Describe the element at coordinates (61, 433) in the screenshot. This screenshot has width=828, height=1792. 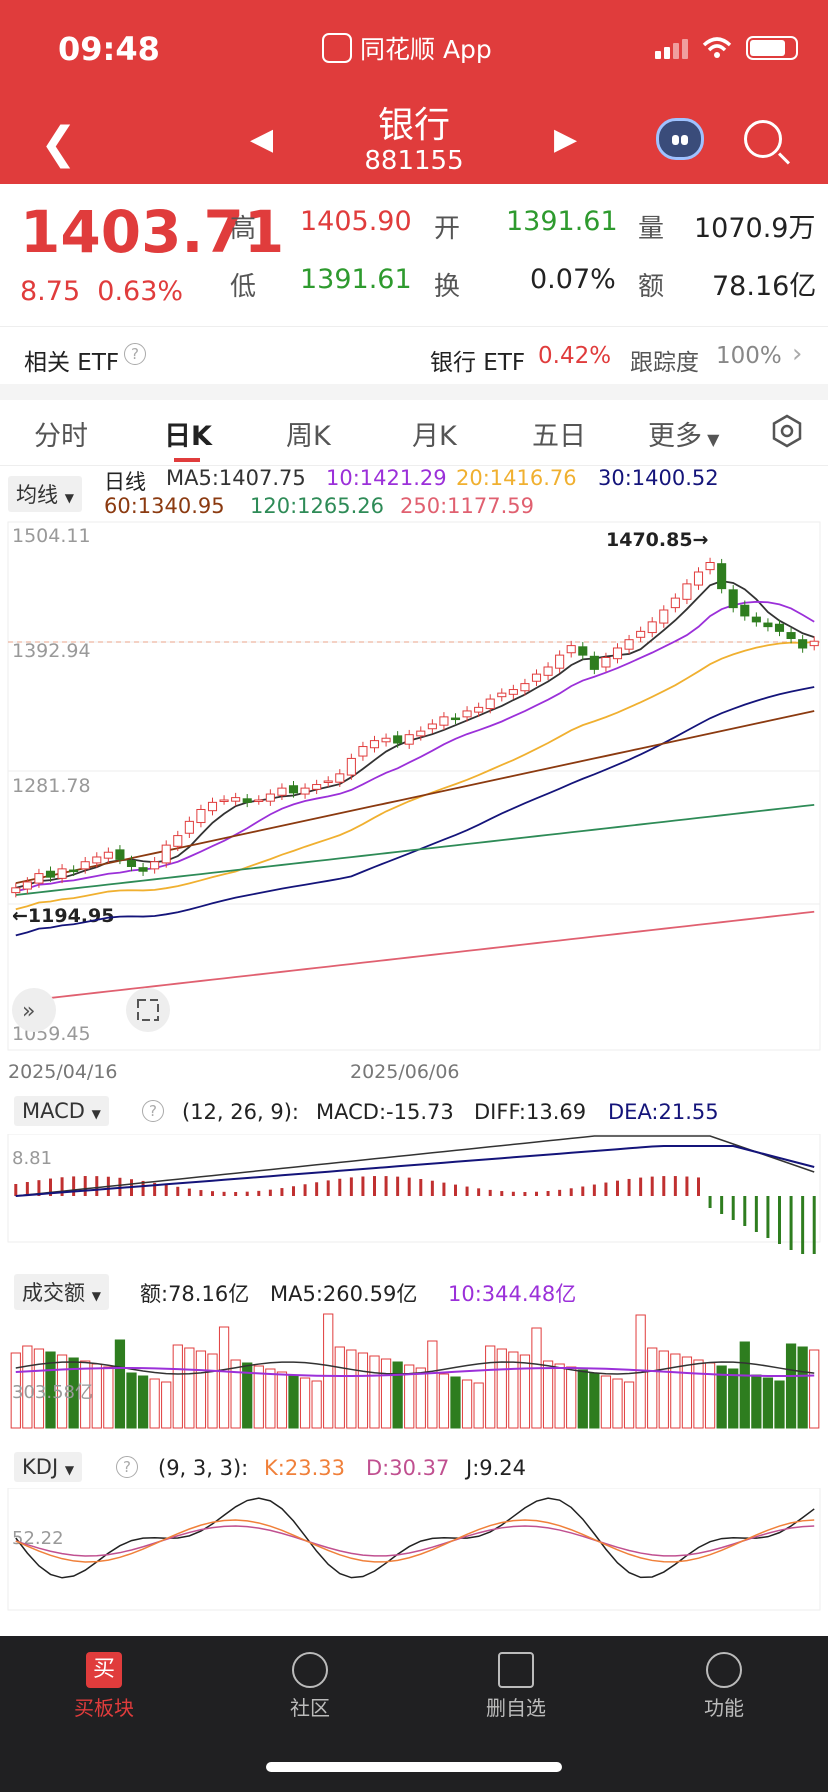
I see `tab-intraday: 分时` at that location.